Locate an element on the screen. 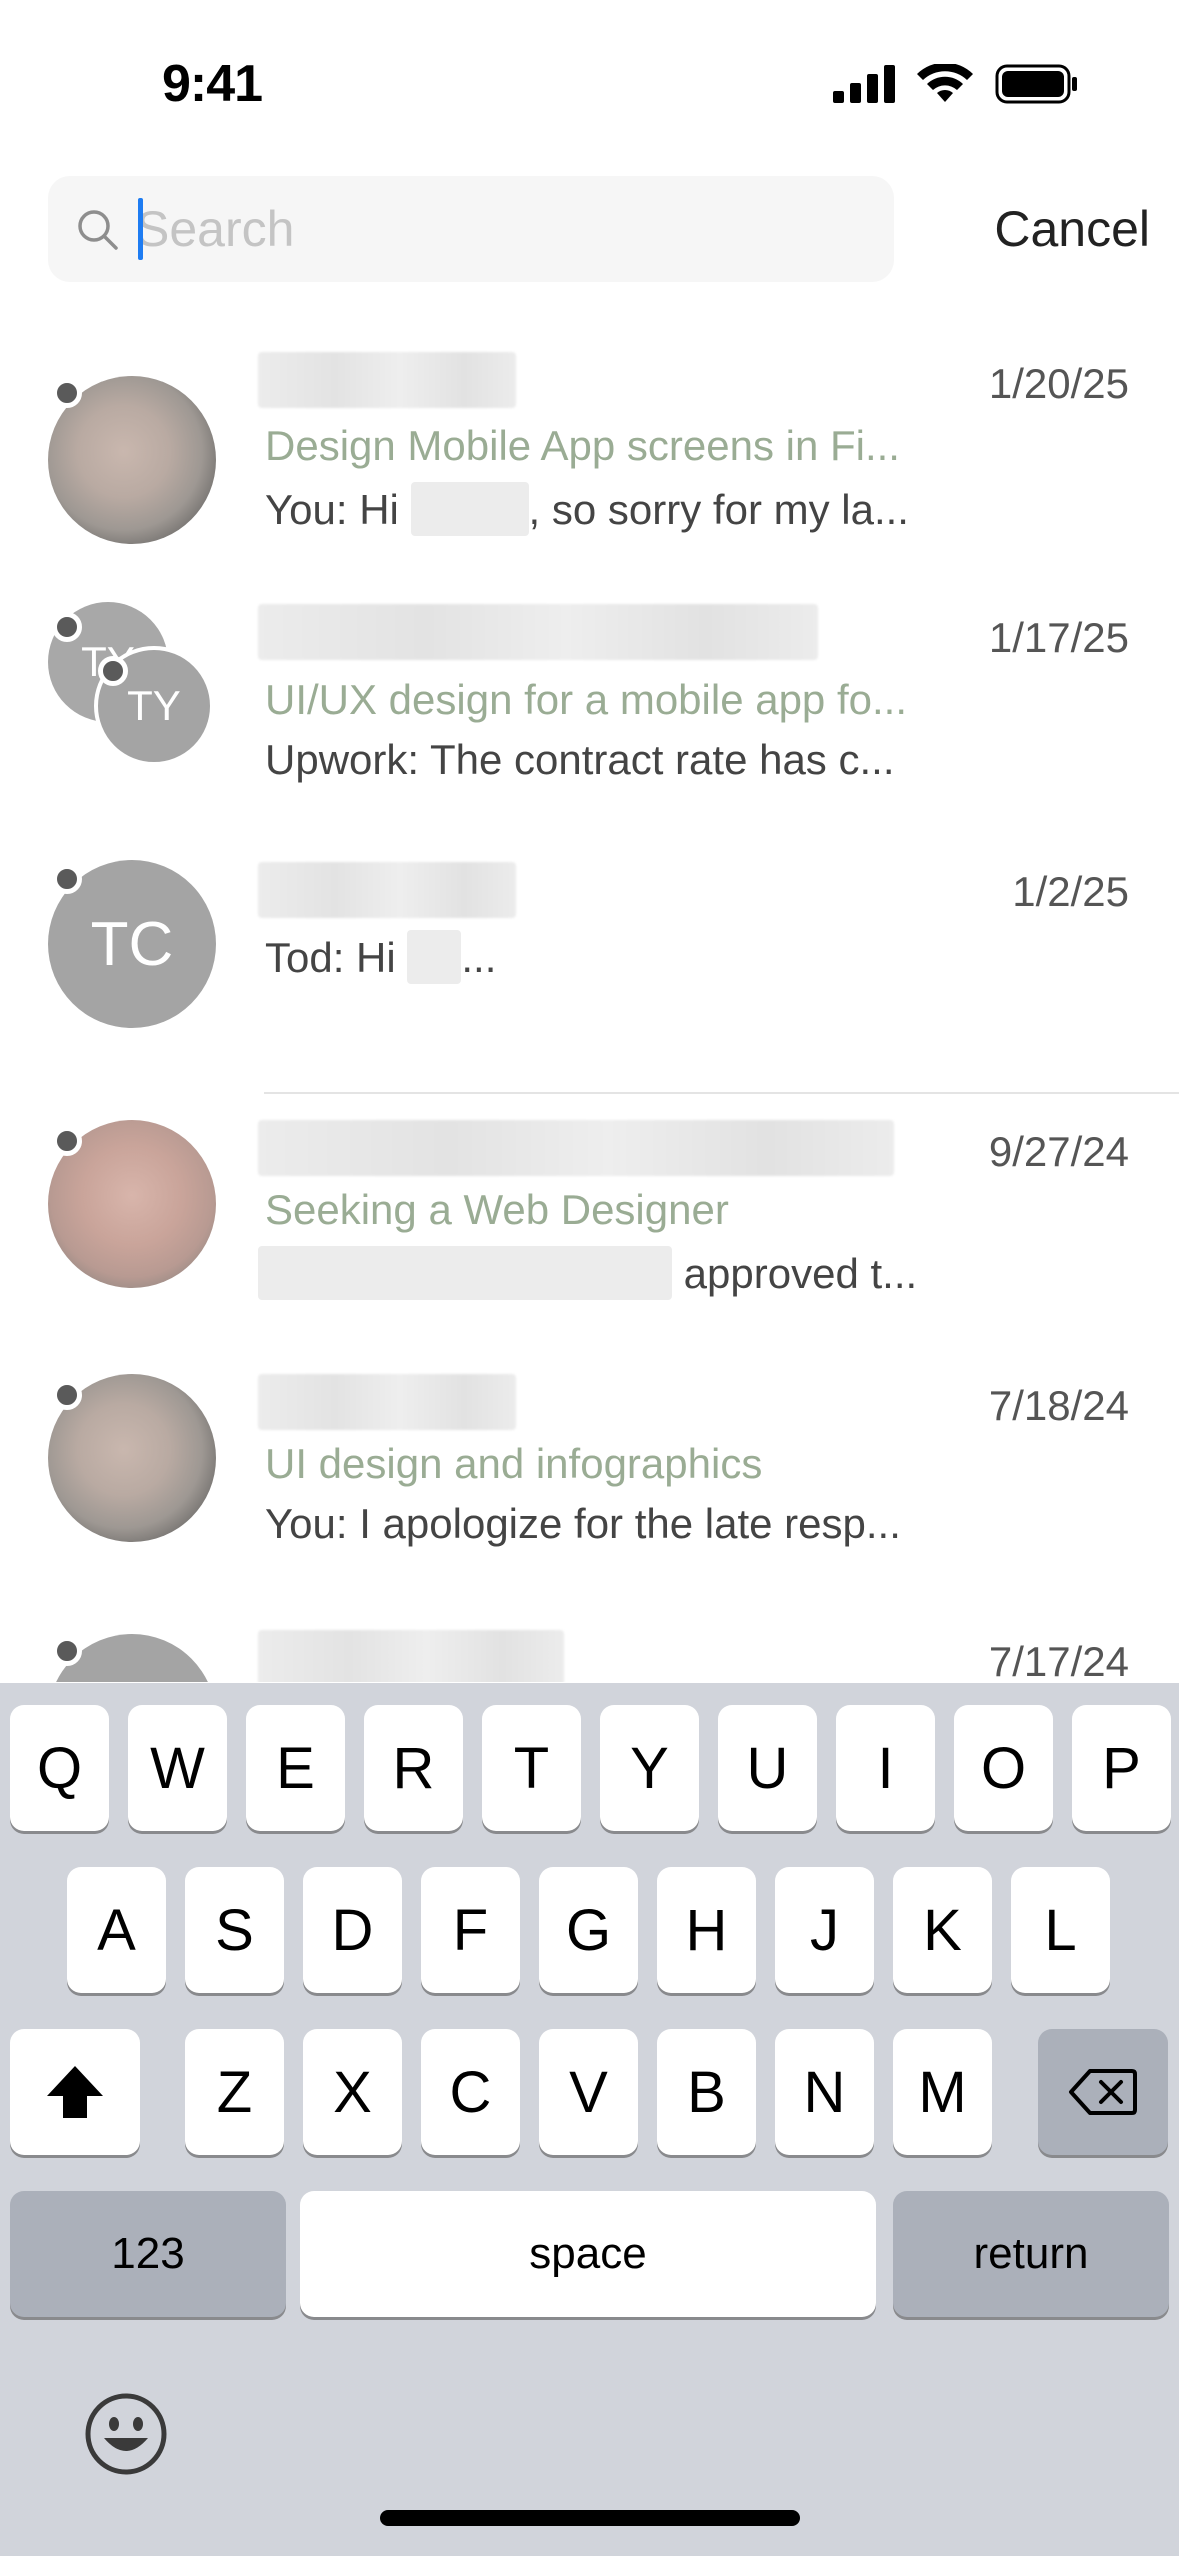 This screenshot has width=1179, height=2556. key-c: C is located at coordinates (470, 2092).